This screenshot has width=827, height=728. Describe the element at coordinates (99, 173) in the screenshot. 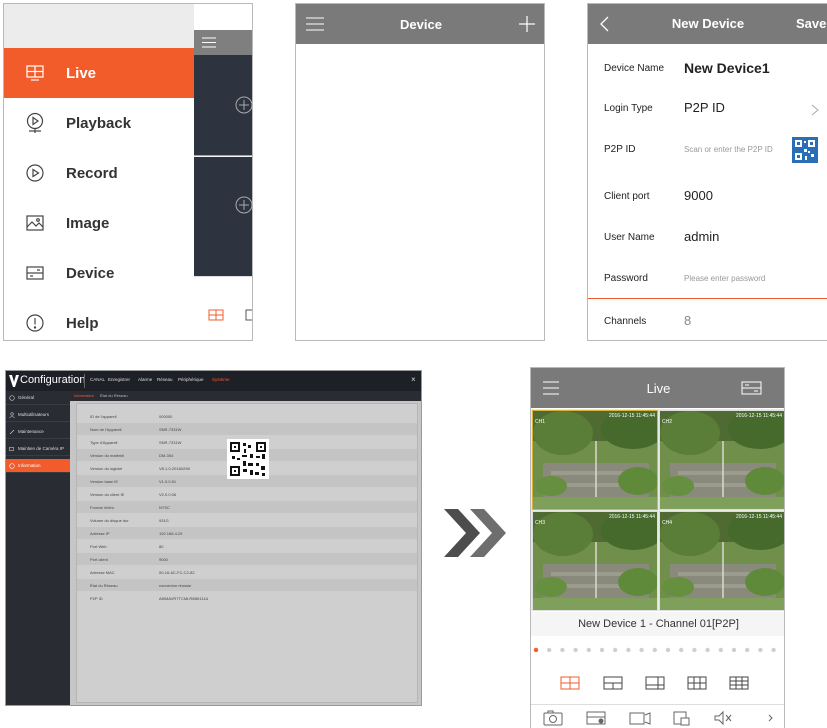

I see `menu-item-record: Record` at that location.